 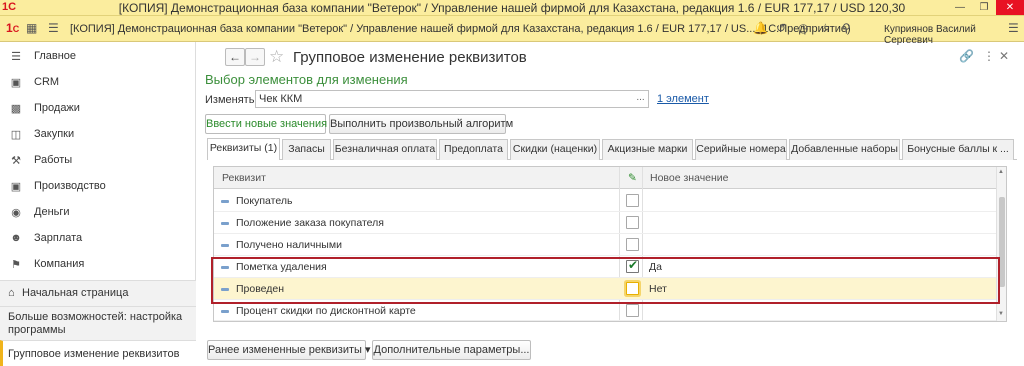 I want to click on table-row: Получено наличными, so click(x=610, y=245).